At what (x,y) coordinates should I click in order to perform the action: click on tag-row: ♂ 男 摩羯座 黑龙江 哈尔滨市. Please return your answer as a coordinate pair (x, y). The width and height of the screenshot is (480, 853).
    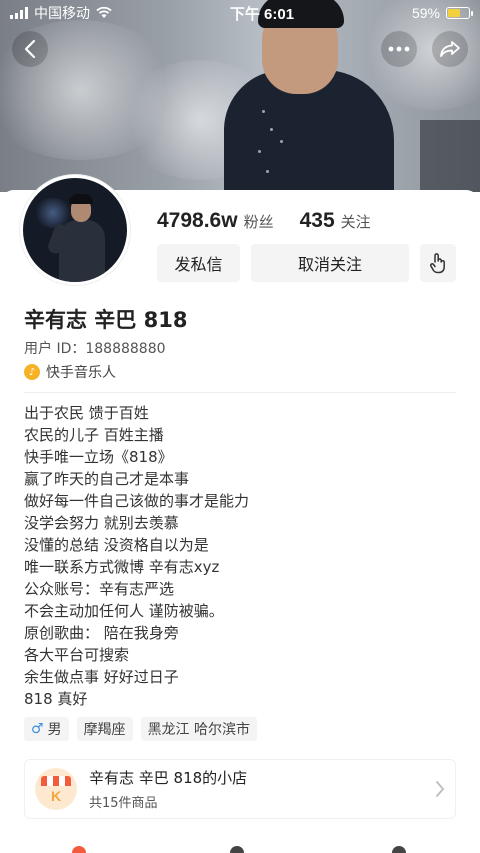
    Looking at the image, I should click on (141, 729).